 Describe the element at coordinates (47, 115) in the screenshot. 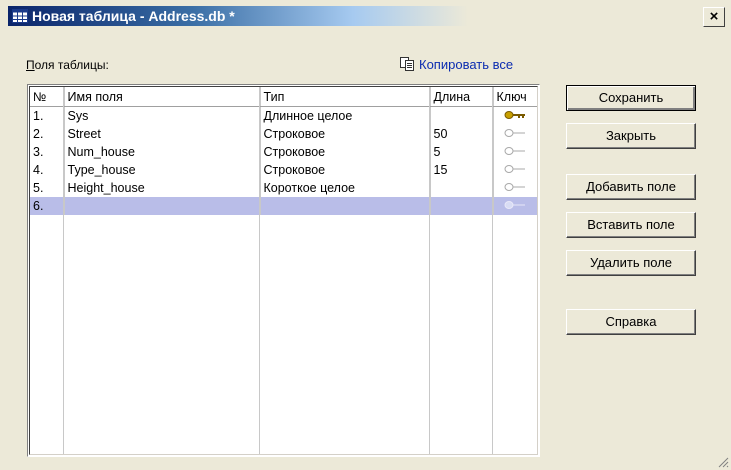

I see `row-number-cell: 1.` at that location.